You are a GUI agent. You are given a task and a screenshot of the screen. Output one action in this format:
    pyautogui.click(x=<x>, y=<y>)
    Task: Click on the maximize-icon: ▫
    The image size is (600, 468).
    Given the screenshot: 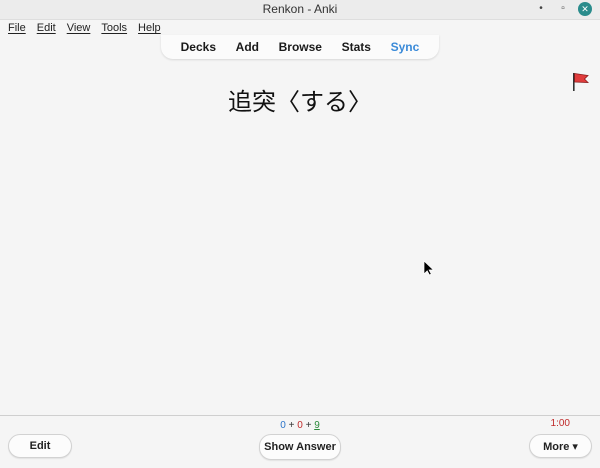 What is the action you would take?
    pyautogui.click(x=563, y=9)
    